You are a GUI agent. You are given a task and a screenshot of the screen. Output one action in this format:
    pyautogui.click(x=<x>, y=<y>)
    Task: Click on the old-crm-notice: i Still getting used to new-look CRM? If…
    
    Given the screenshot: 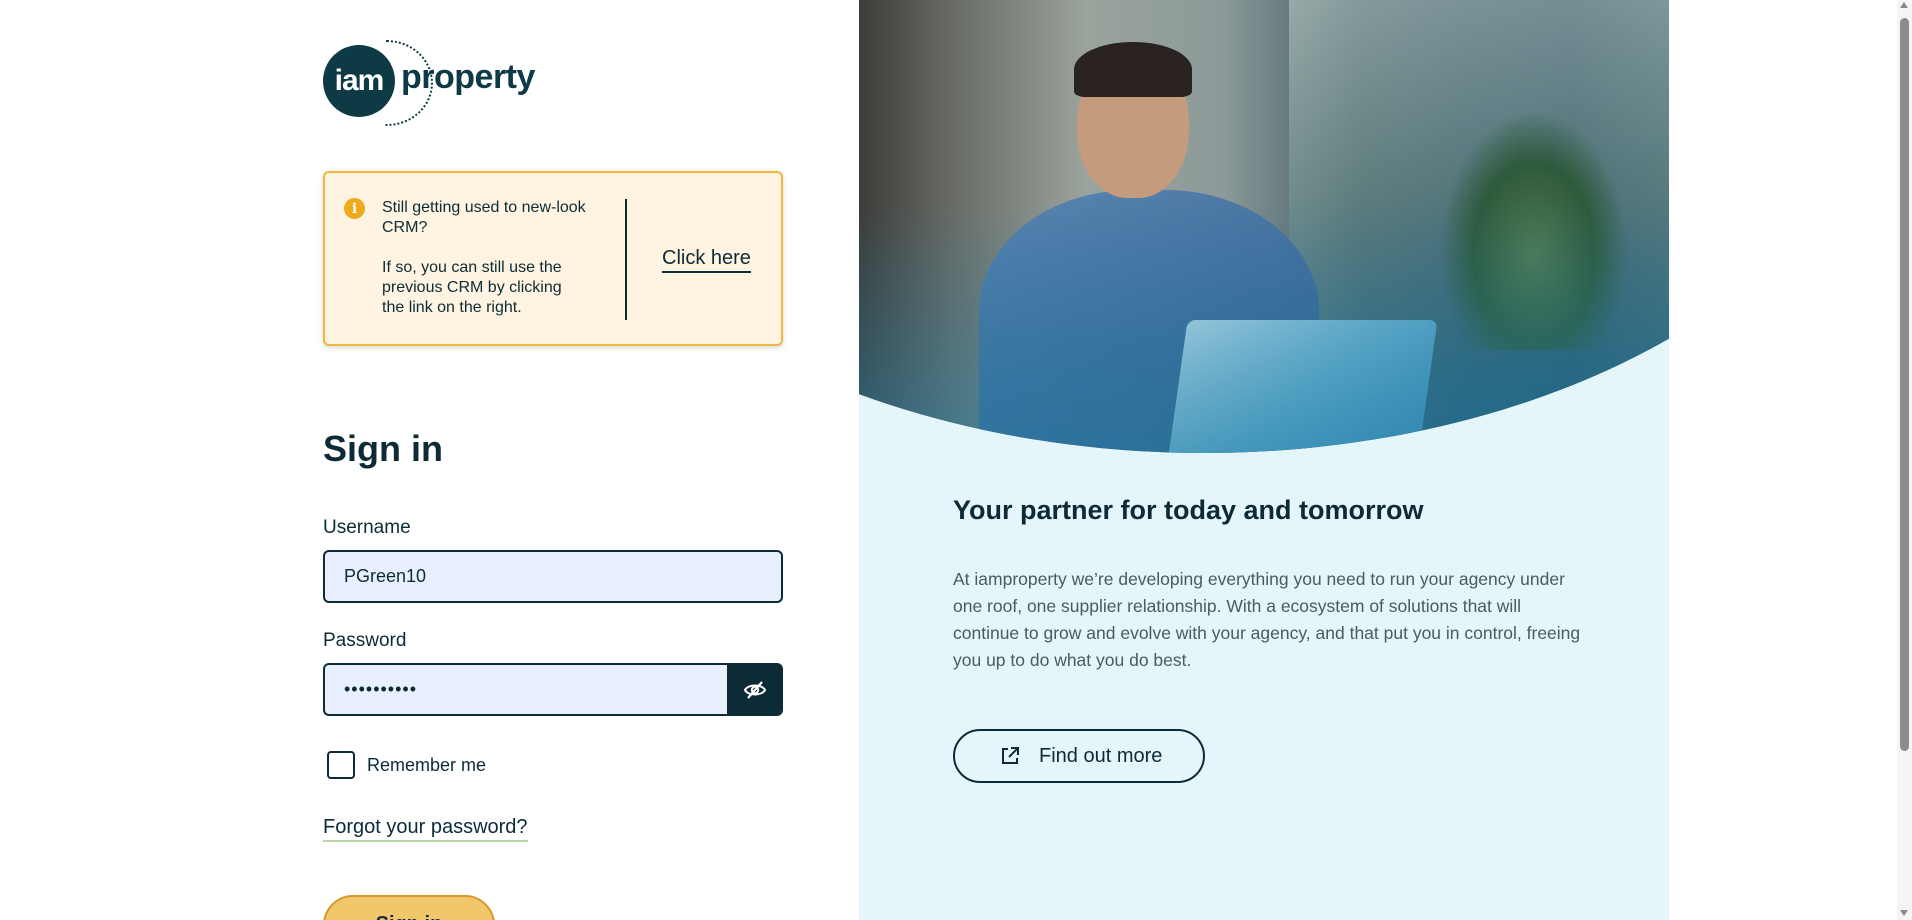 What is the action you would take?
    pyautogui.click(x=553, y=258)
    